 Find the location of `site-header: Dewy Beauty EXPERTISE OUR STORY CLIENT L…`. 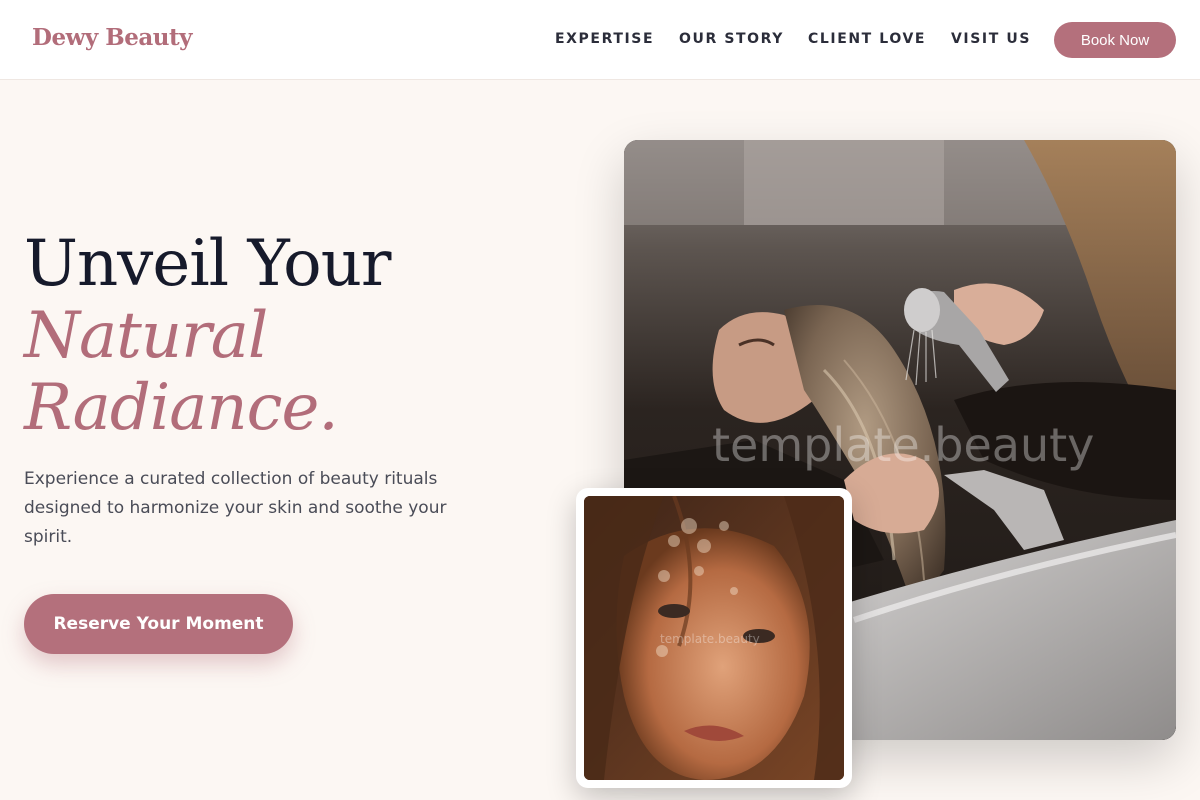

site-header: Dewy Beauty EXPERTISE OUR STORY CLIENT L… is located at coordinates (600, 40).